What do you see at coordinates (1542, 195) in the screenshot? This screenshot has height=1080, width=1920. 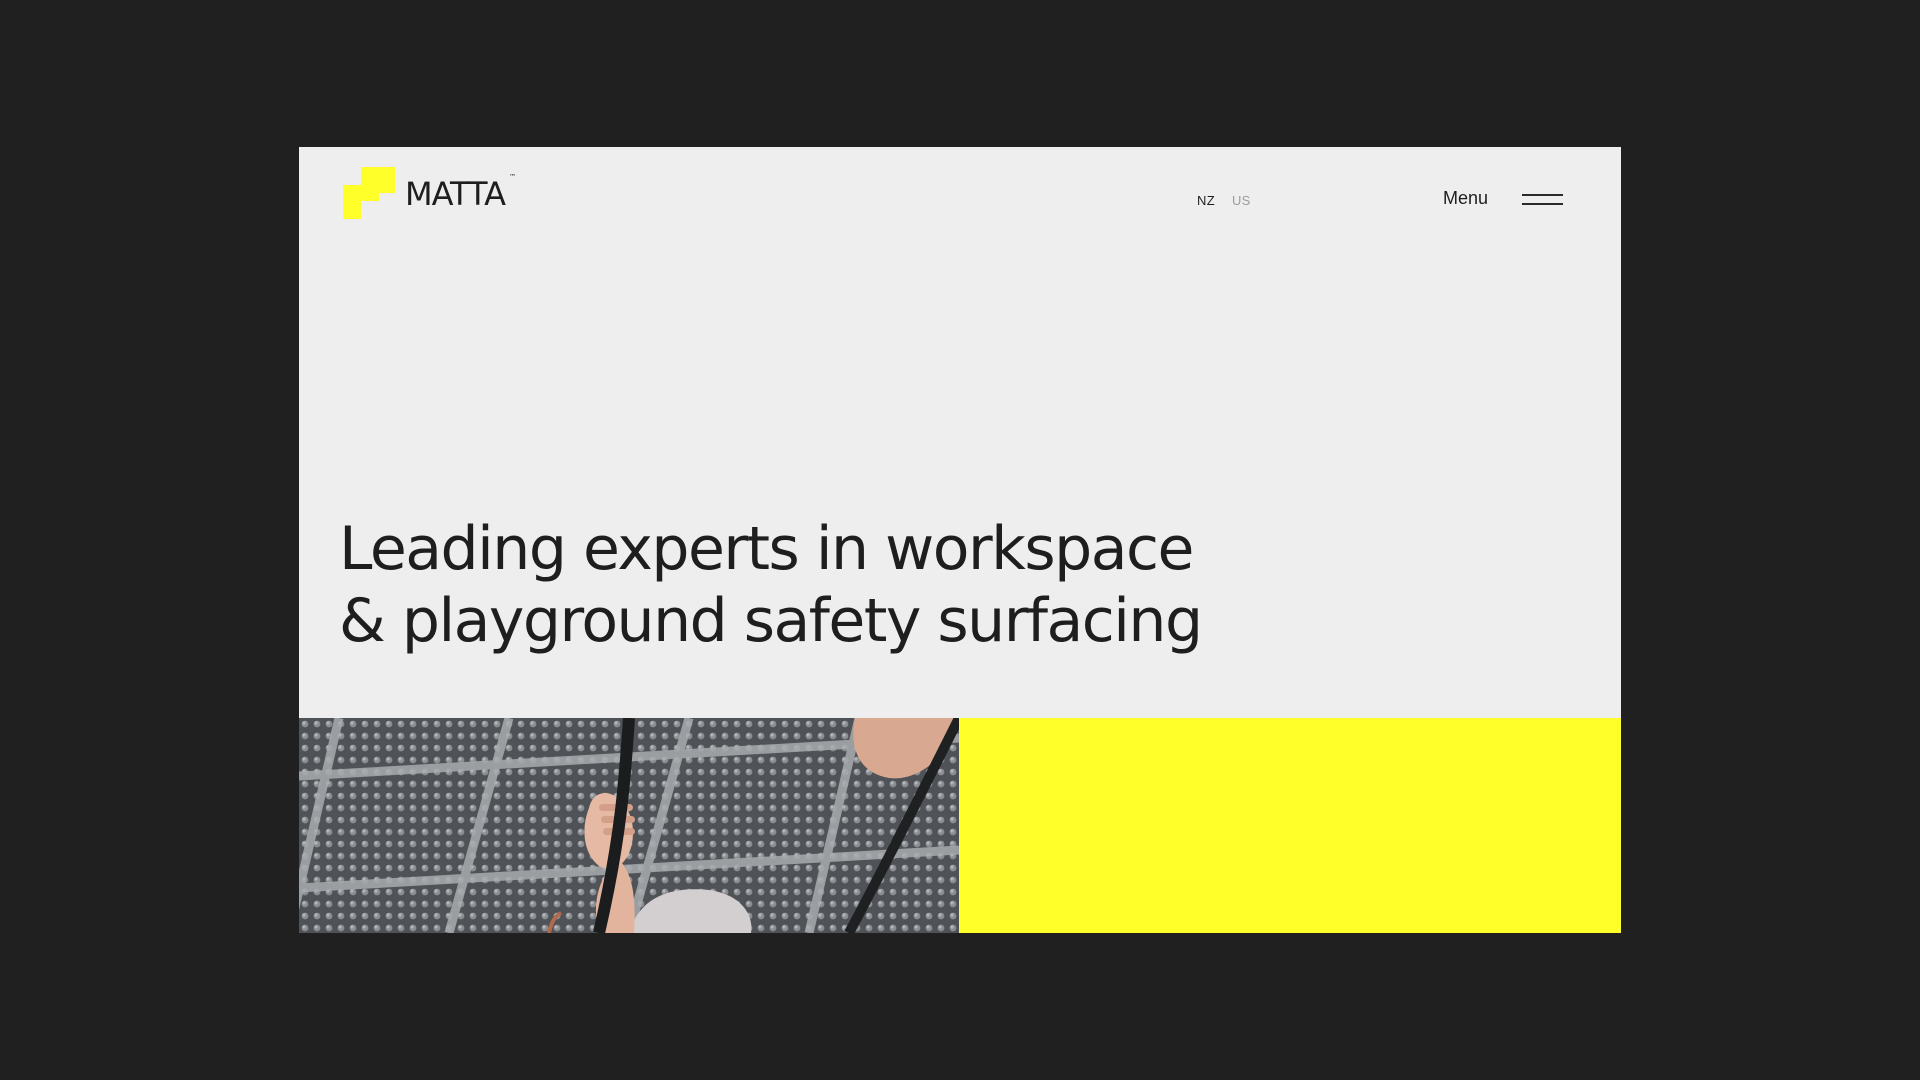 I see `hamburger-line-top` at bounding box center [1542, 195].